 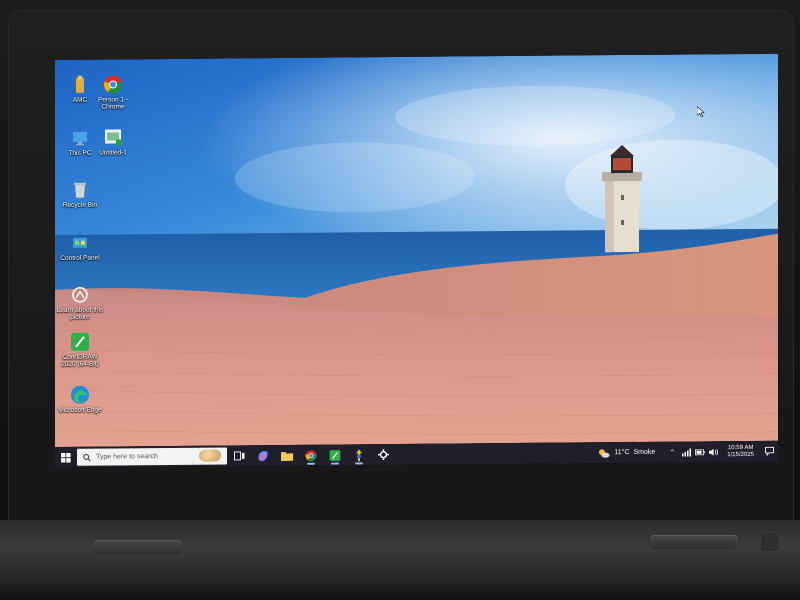 I want to click on laptop-hinge, so click(x=400, y=560).